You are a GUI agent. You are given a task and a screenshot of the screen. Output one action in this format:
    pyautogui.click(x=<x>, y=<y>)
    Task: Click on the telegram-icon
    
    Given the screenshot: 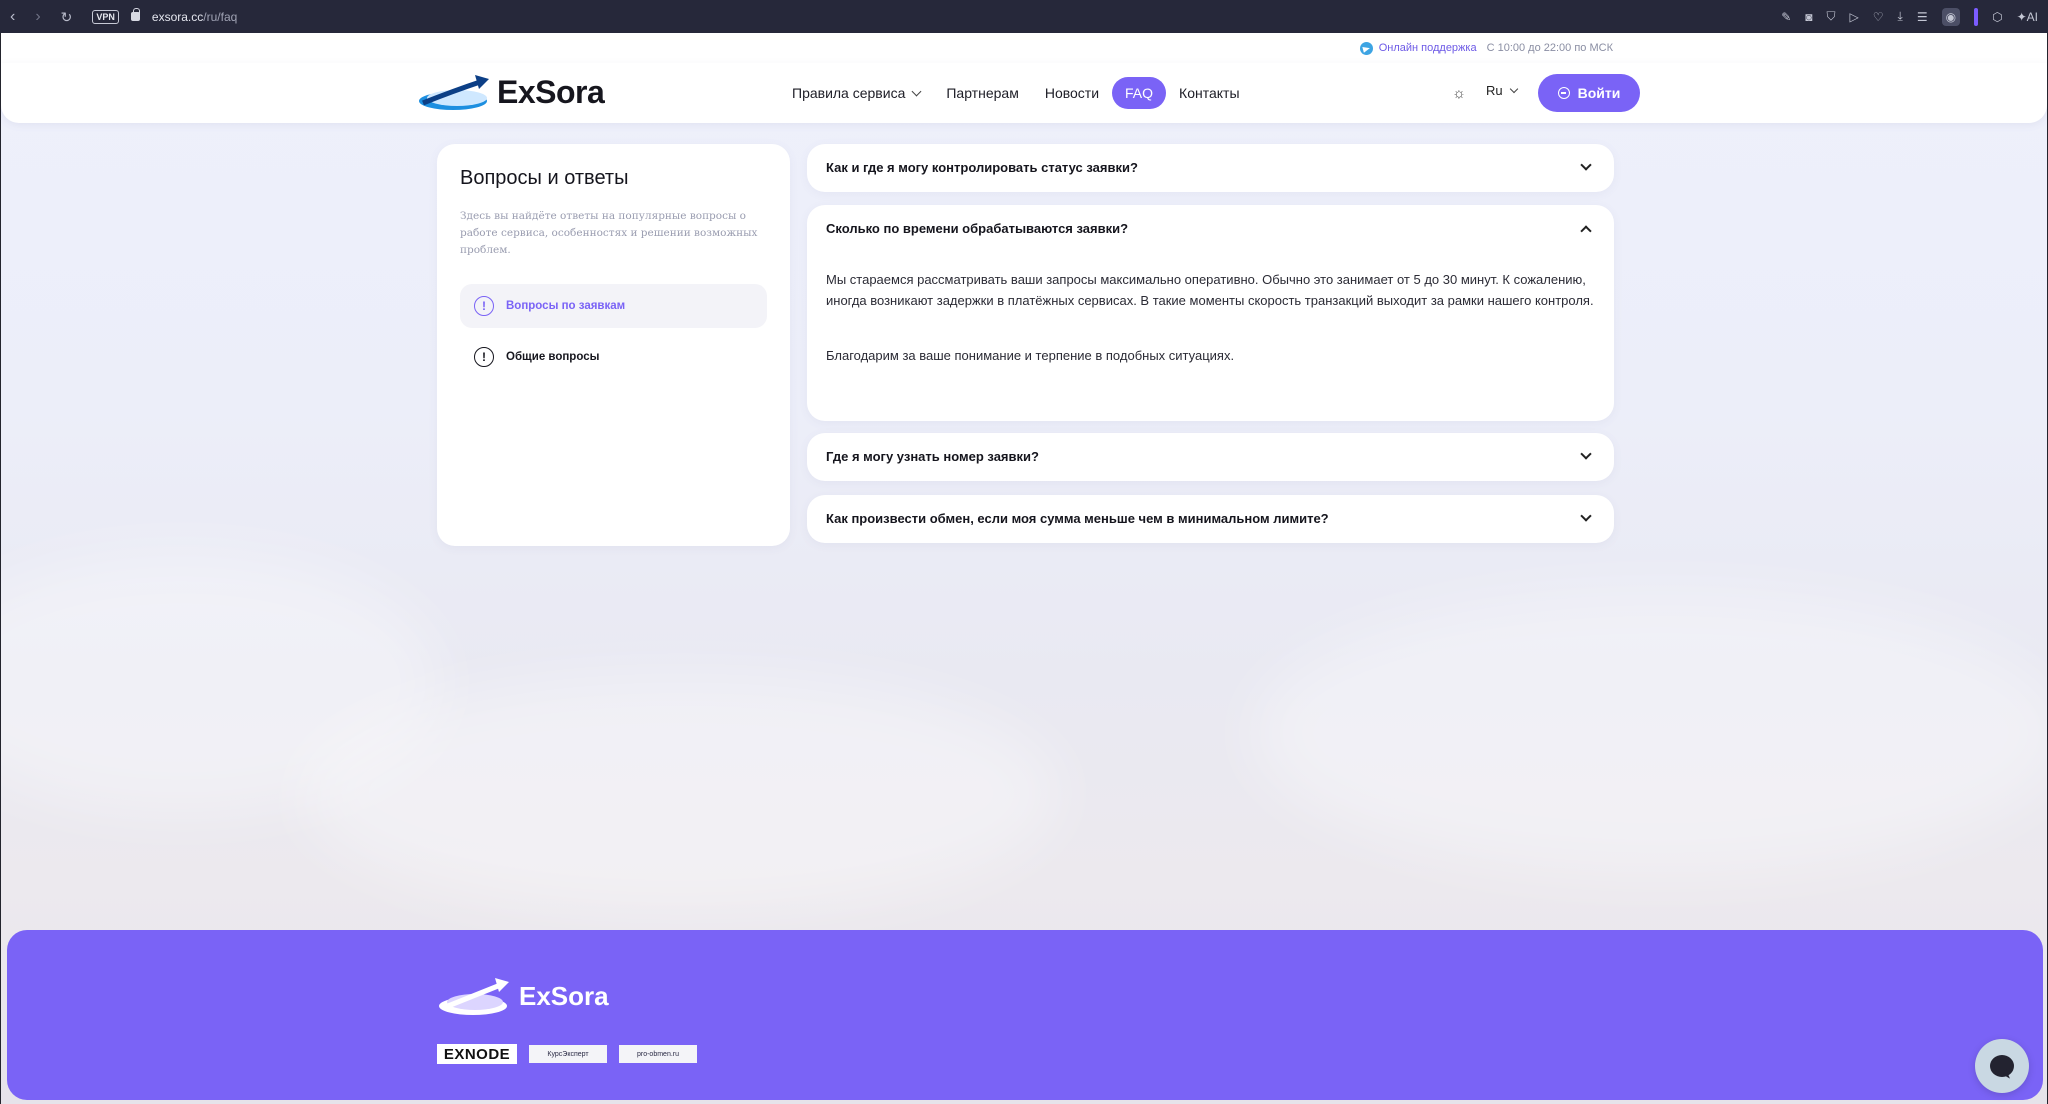 What is the action you would take?
    pyautogui.click(x=1366, y=48)
    